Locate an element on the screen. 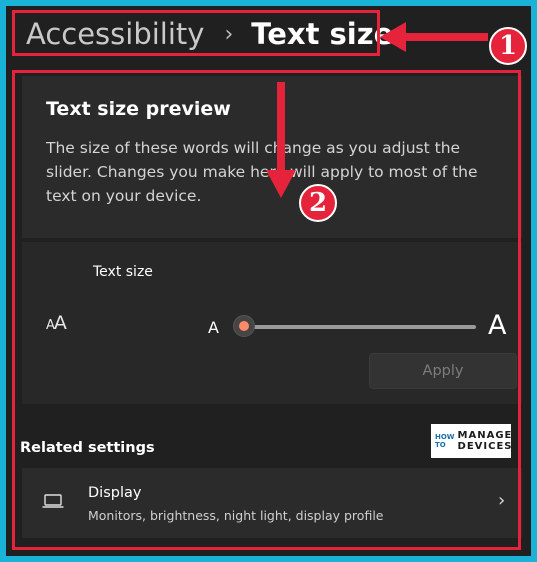 The width and height of the screenshot is (537, 562). annotation-badge-1: 1 is located at coordinates (508, 46).